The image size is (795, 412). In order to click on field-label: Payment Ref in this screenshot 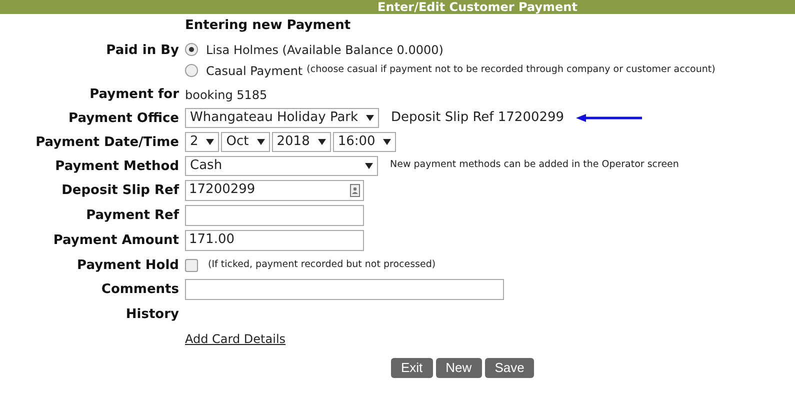, I will do `click(132, 215)`.